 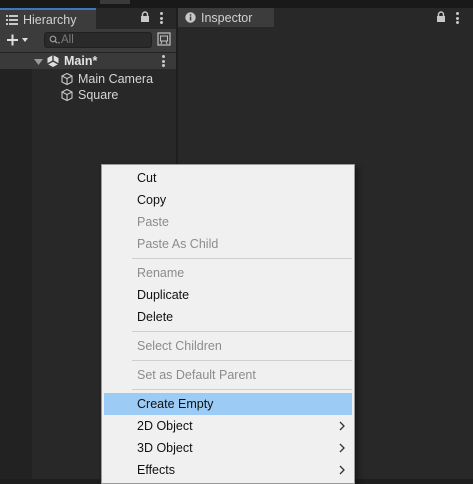 What do you see at coordinates (228, 295) in the screenshot?
I see `menu-item-duplicate: Duplicate` at bounding box center [228, 295].